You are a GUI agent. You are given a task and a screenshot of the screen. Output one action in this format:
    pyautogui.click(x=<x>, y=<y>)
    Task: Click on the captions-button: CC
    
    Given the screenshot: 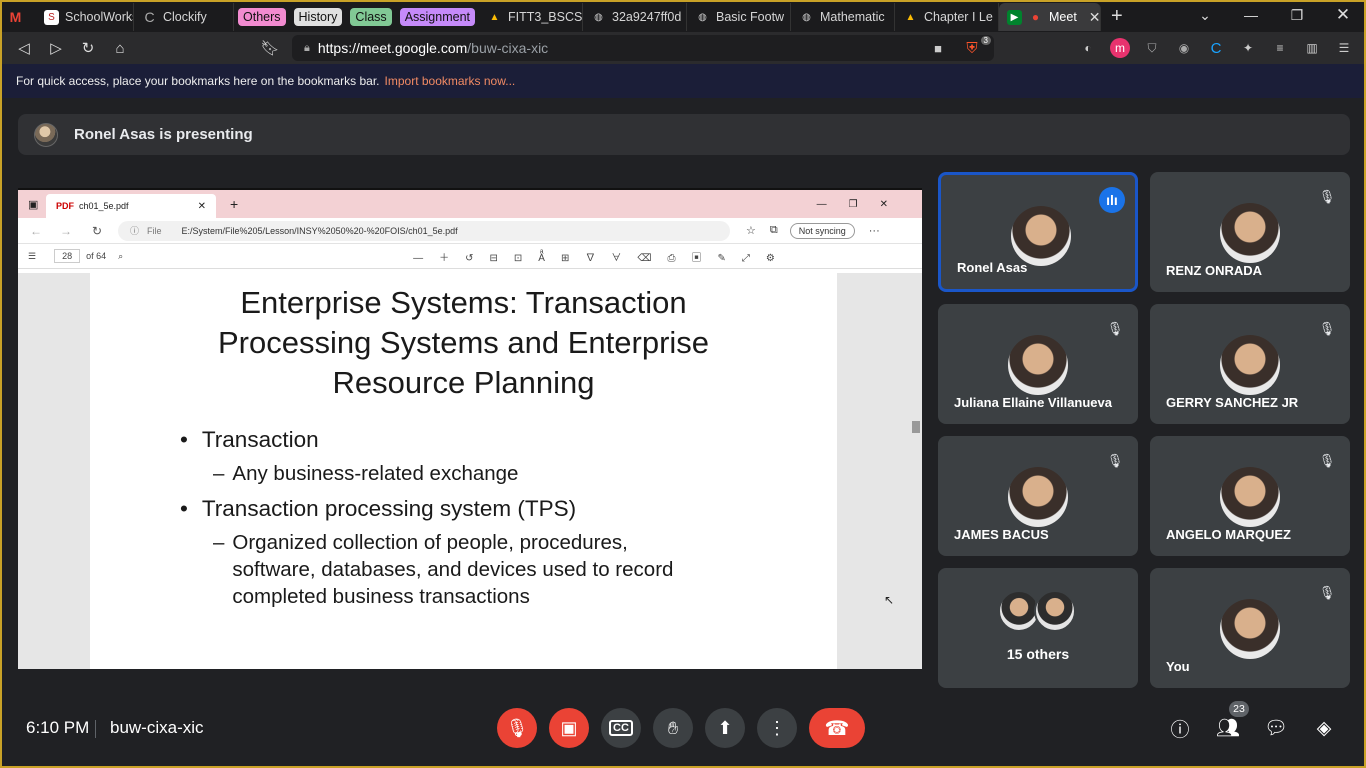 What is the action you would take?
    pyautogui.click(x=621, y=728)
    